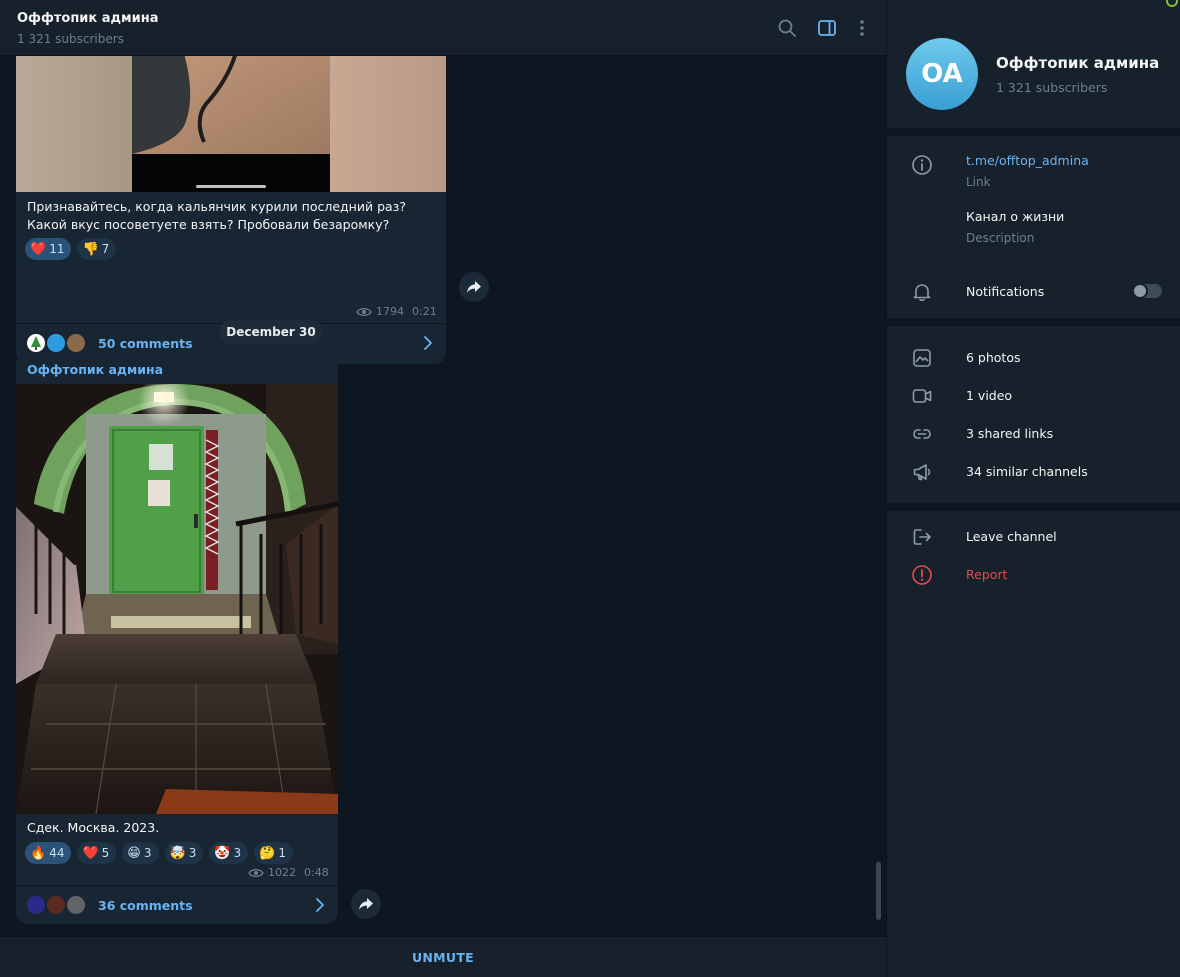 The height and width of the screenshot is (977, 1180). I want to click on photo-icon, so click(922, 358).